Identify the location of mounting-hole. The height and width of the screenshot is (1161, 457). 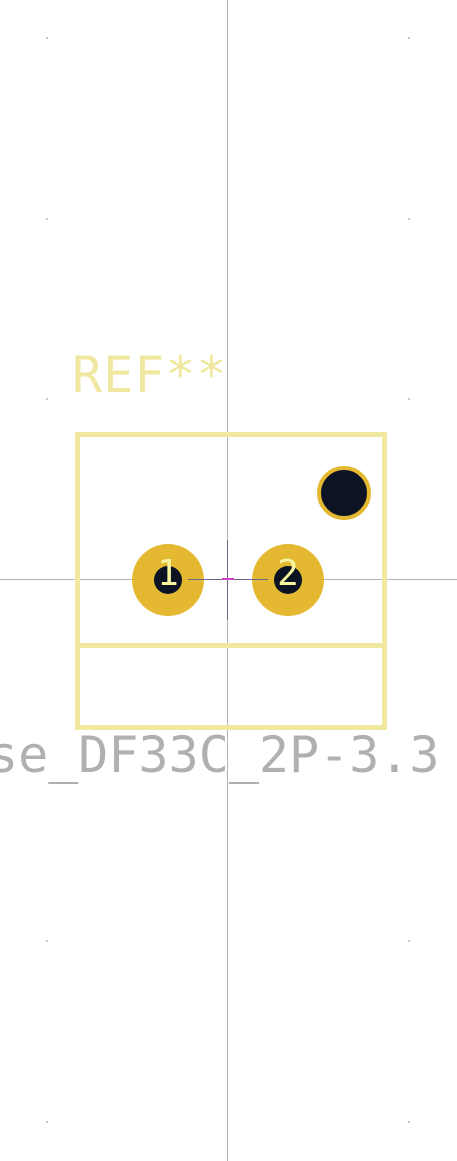
(344, 493).